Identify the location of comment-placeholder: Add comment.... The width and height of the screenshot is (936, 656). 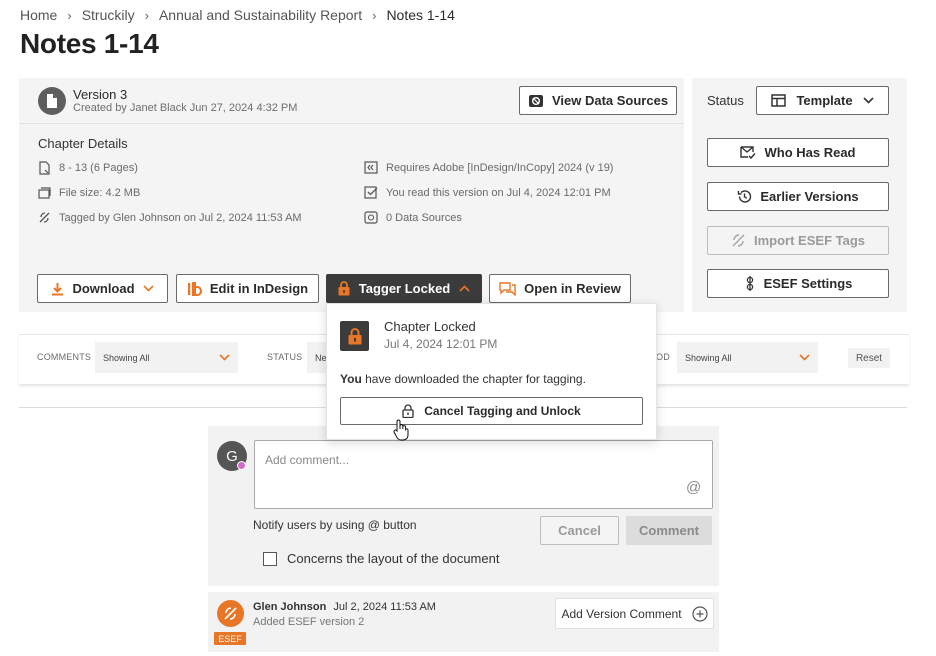
(307, 460).